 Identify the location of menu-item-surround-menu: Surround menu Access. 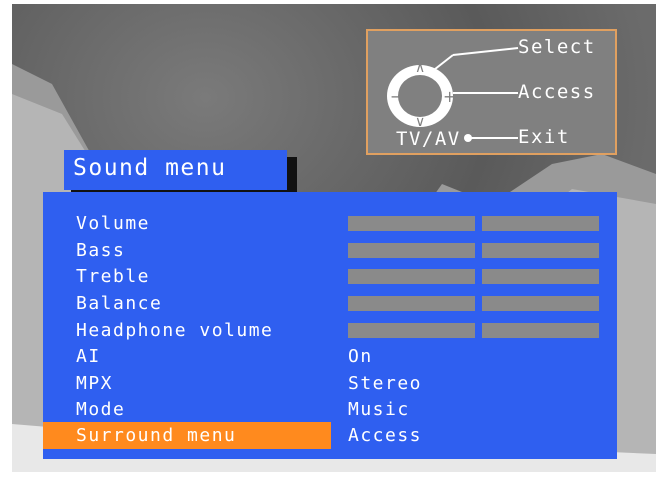
(330, 435).